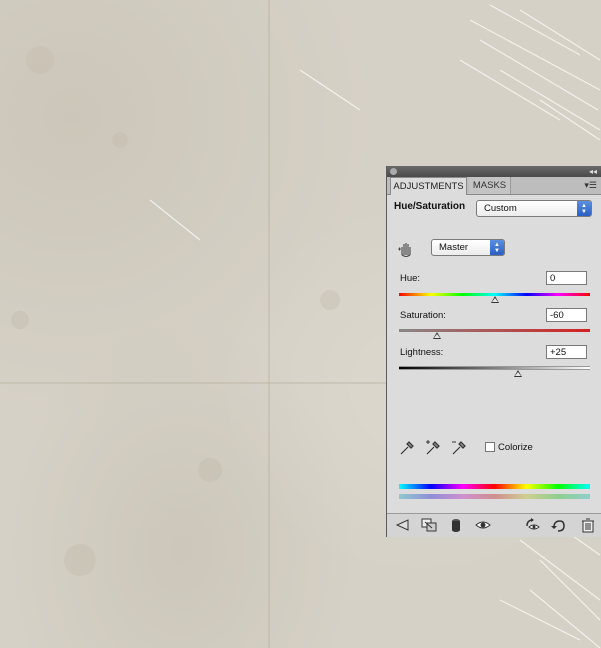 This screenshot has height=648, width=601. What do you see at coordinates (410, 278) in the screenshot?
I see `hue-label: Hue:` at bounding box center [410, 278].